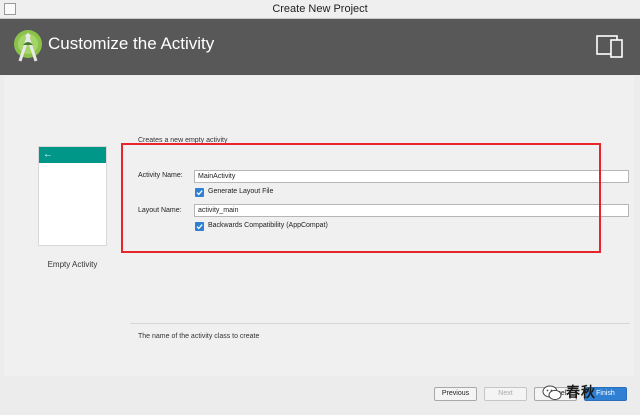 Image resolution: width=640 pixels, height=415 pixels. Describe the element at coordinates (28, 46) in the screenshot. I see `android-studio-logo-icon` at that location.